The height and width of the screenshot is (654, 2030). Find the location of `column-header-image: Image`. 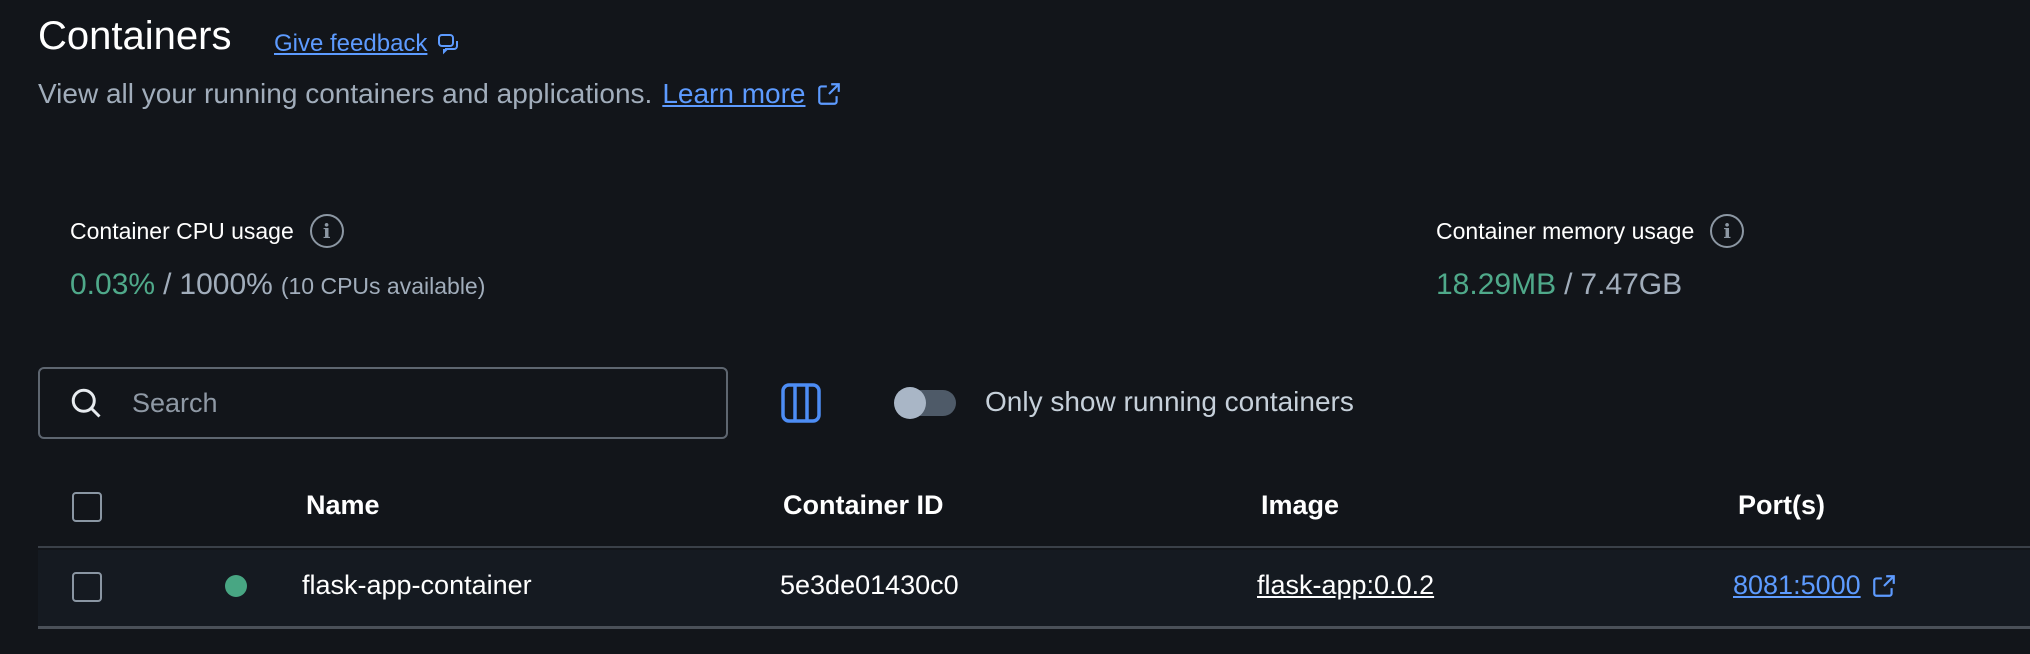

column-header-image: Image is located at coordinates (1300, 505).